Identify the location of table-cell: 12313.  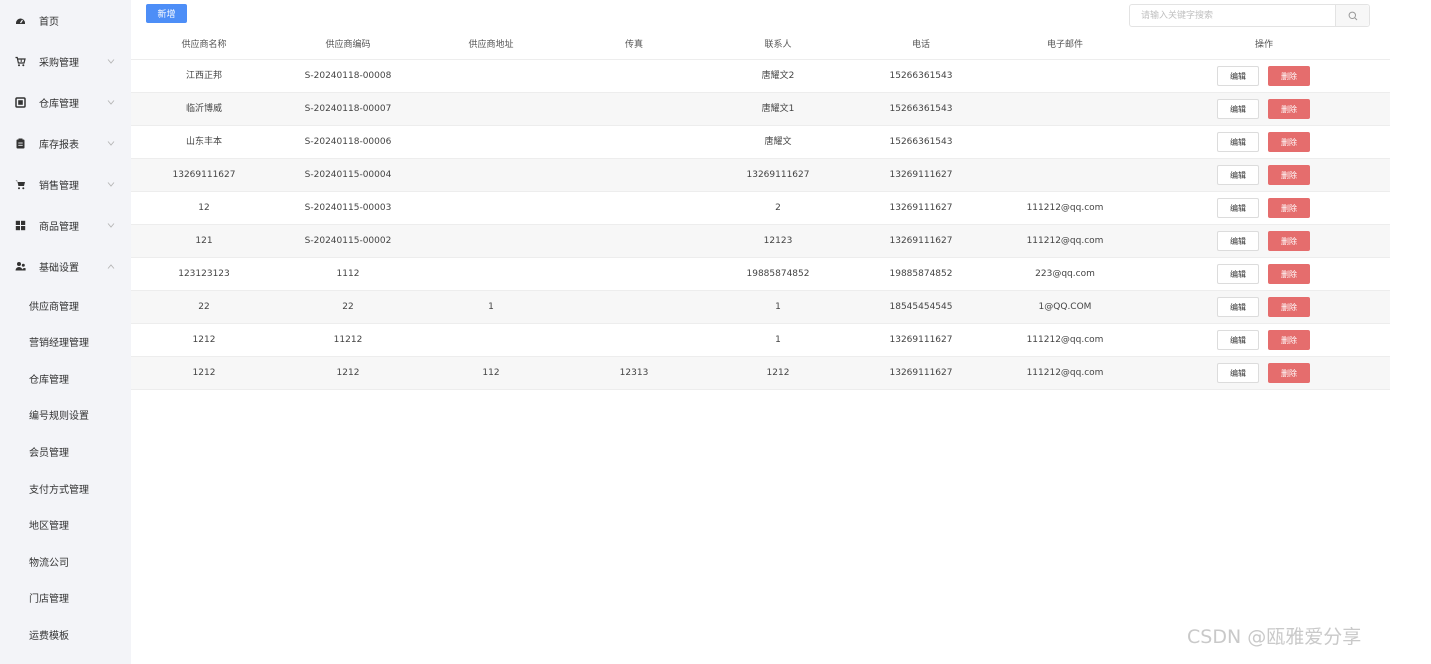
(634, 373).